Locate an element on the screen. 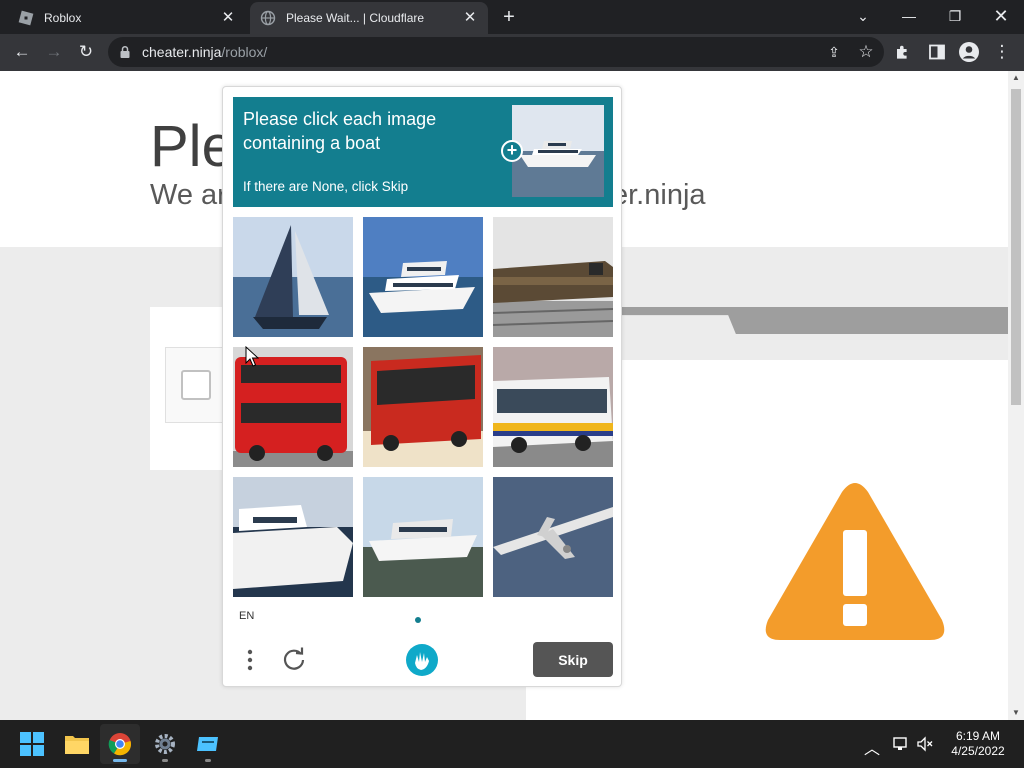 The image size is (1024, 768). back-icon: ← is located at coordinates (22, 52).